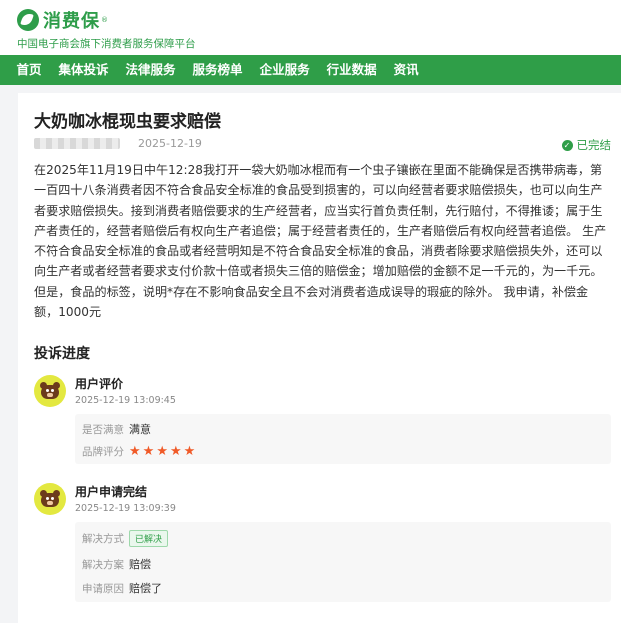 This screenshot has height=623, width=621. I want to click on satisfied-value: 满意, so click(140, 429).